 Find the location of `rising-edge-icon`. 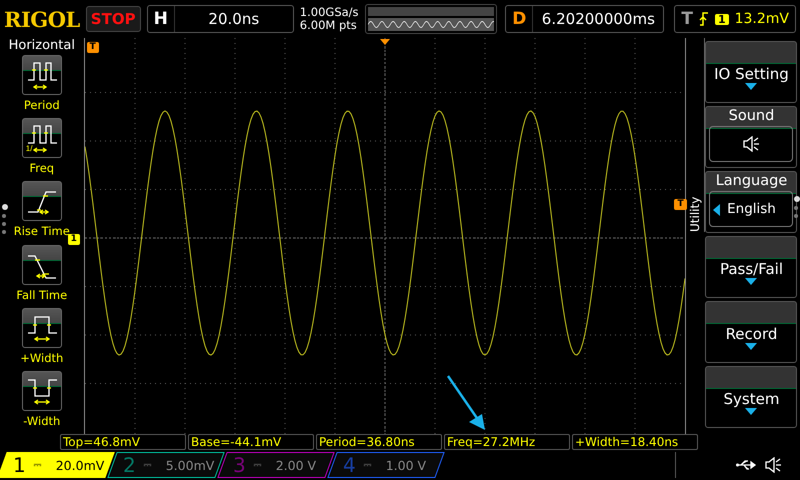

rising-edge-icon is located at coordinates (703, 19).